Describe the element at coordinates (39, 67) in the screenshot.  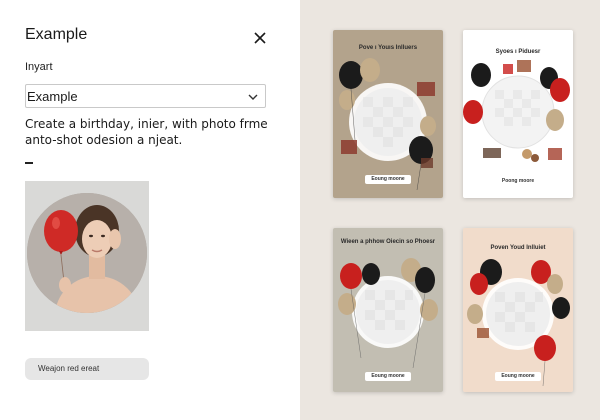
I see `field-label: Inyart` at that location.